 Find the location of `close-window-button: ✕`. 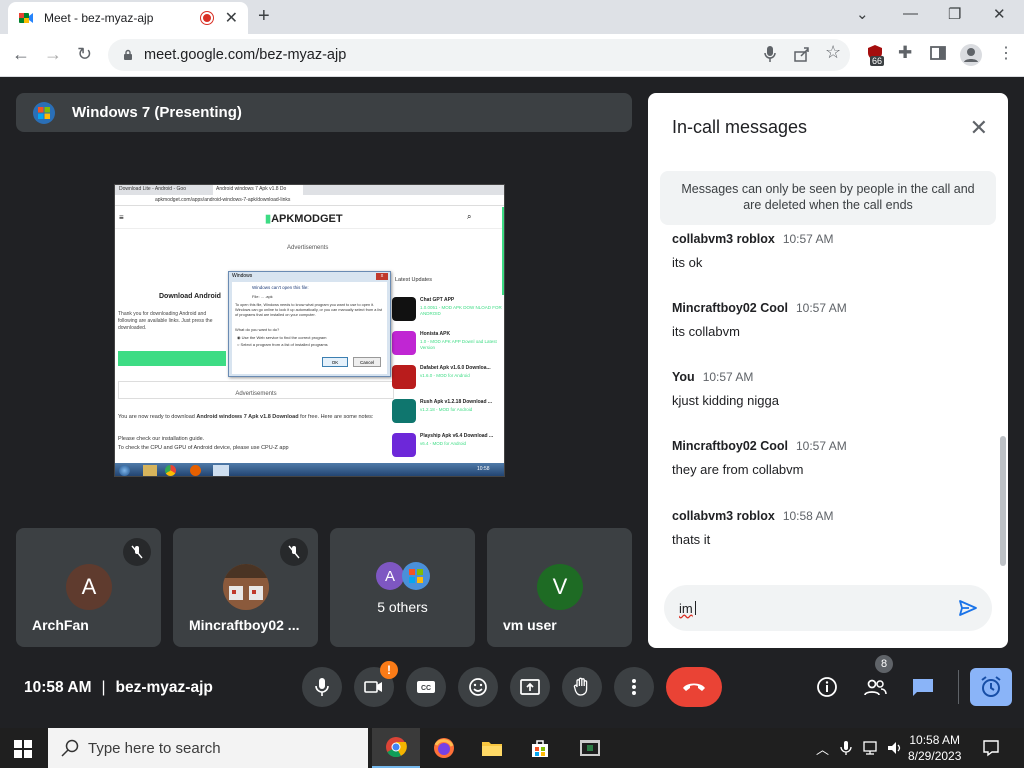

close-window-button: ✕ is located at coordinates (999, 14).